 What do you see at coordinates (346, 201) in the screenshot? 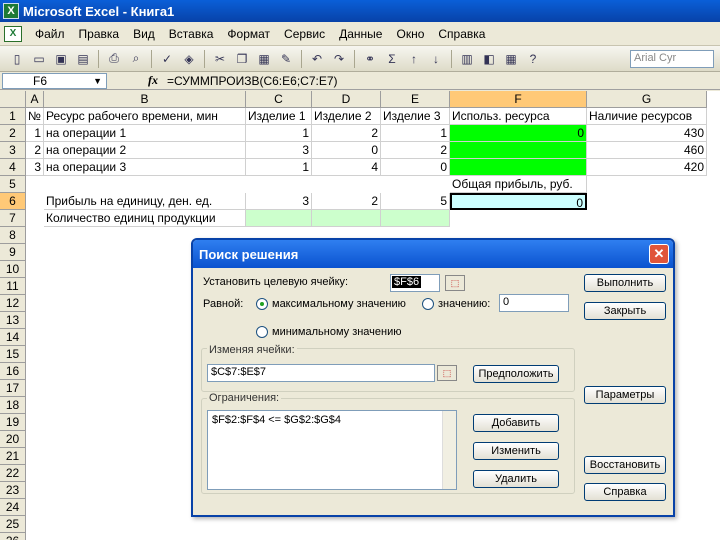
I see `cell-d6: 2` at bounding box center [346, 201].